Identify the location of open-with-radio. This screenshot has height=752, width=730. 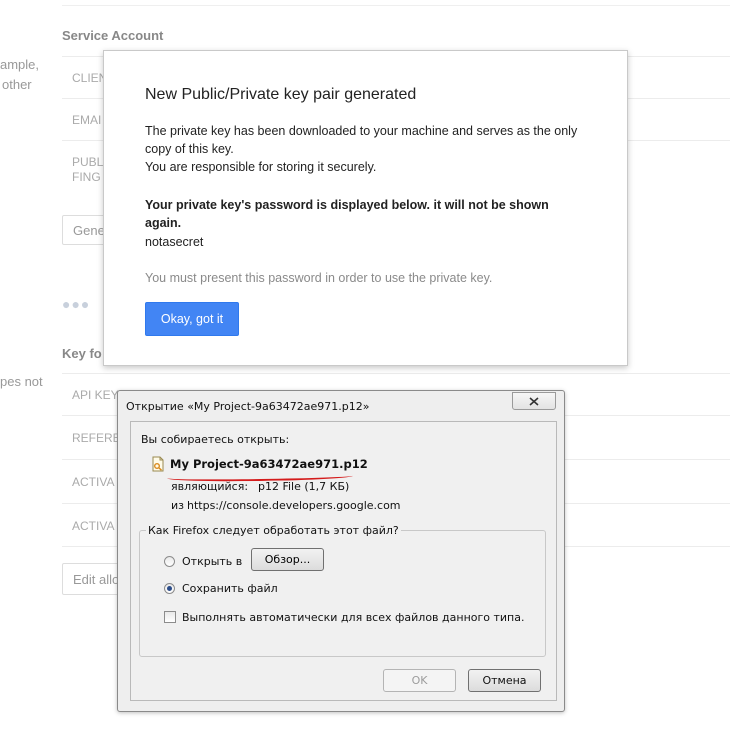
(169, 561).